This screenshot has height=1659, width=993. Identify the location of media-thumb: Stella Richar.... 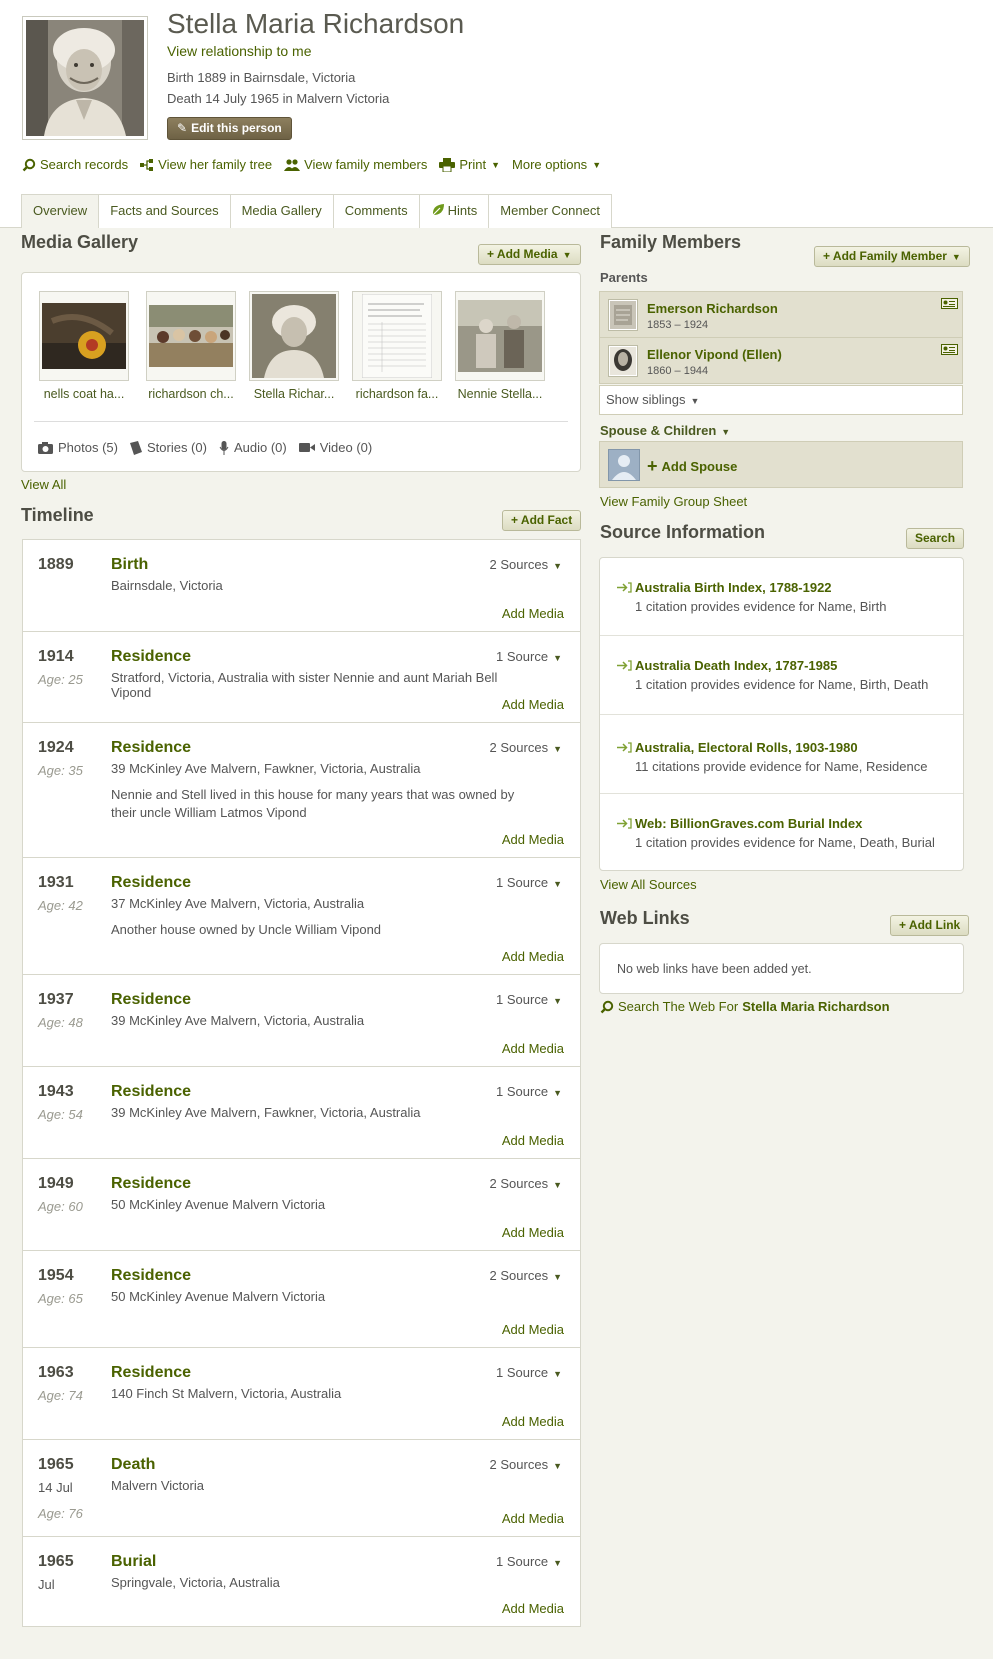
(294, 346).